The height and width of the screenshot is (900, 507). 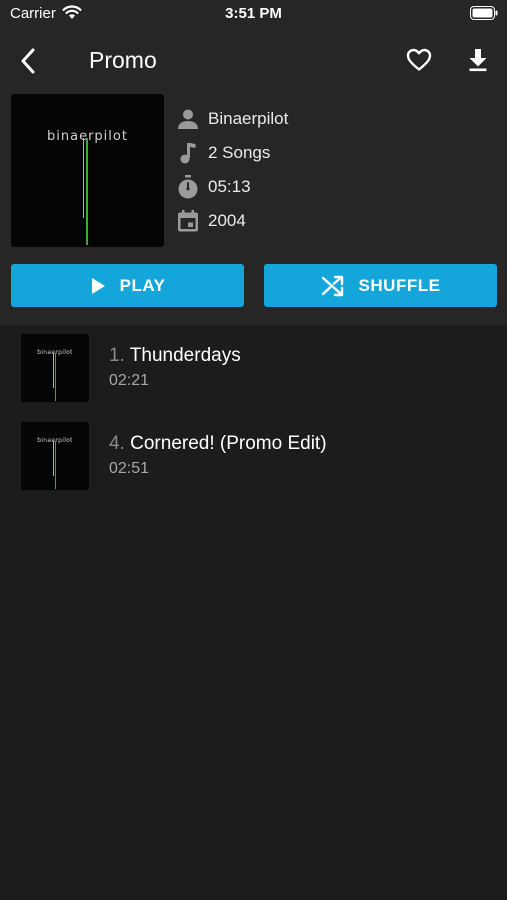 I want to click on track-number: 4., so click(x=117, y=443).